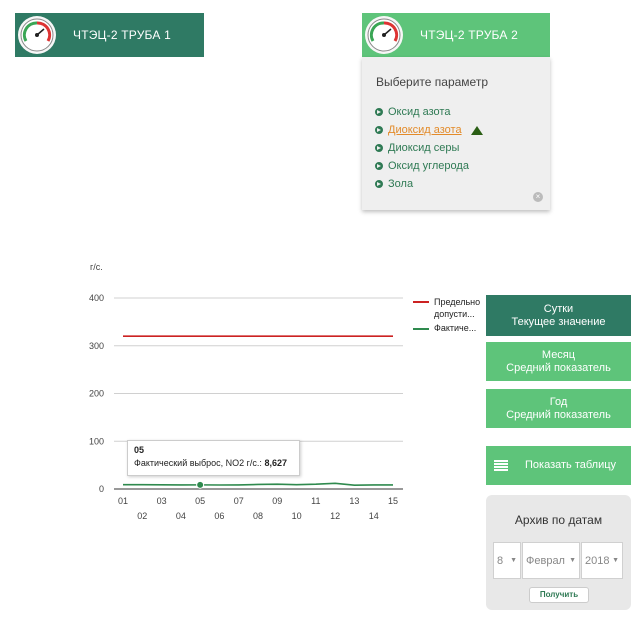 The image size is (641, 618). I want to click on tube-1-button: ЧТЭЦ-2 ТРУБА 1, so click(109, 35).